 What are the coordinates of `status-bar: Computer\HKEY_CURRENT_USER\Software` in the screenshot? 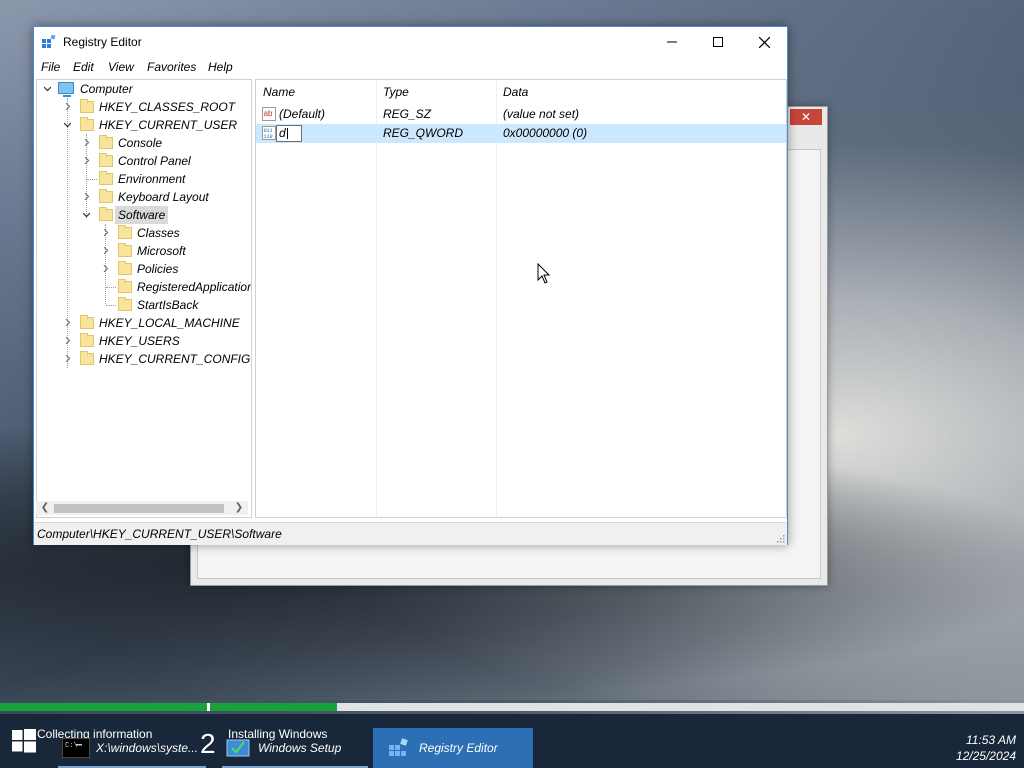 It's located at (410, 533).